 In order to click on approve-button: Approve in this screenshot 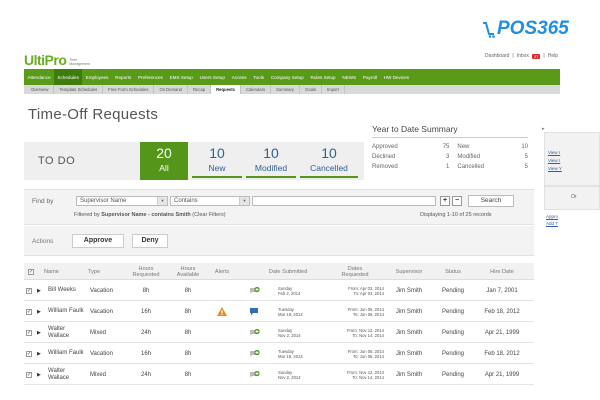, I will do `click(98, 241)`.